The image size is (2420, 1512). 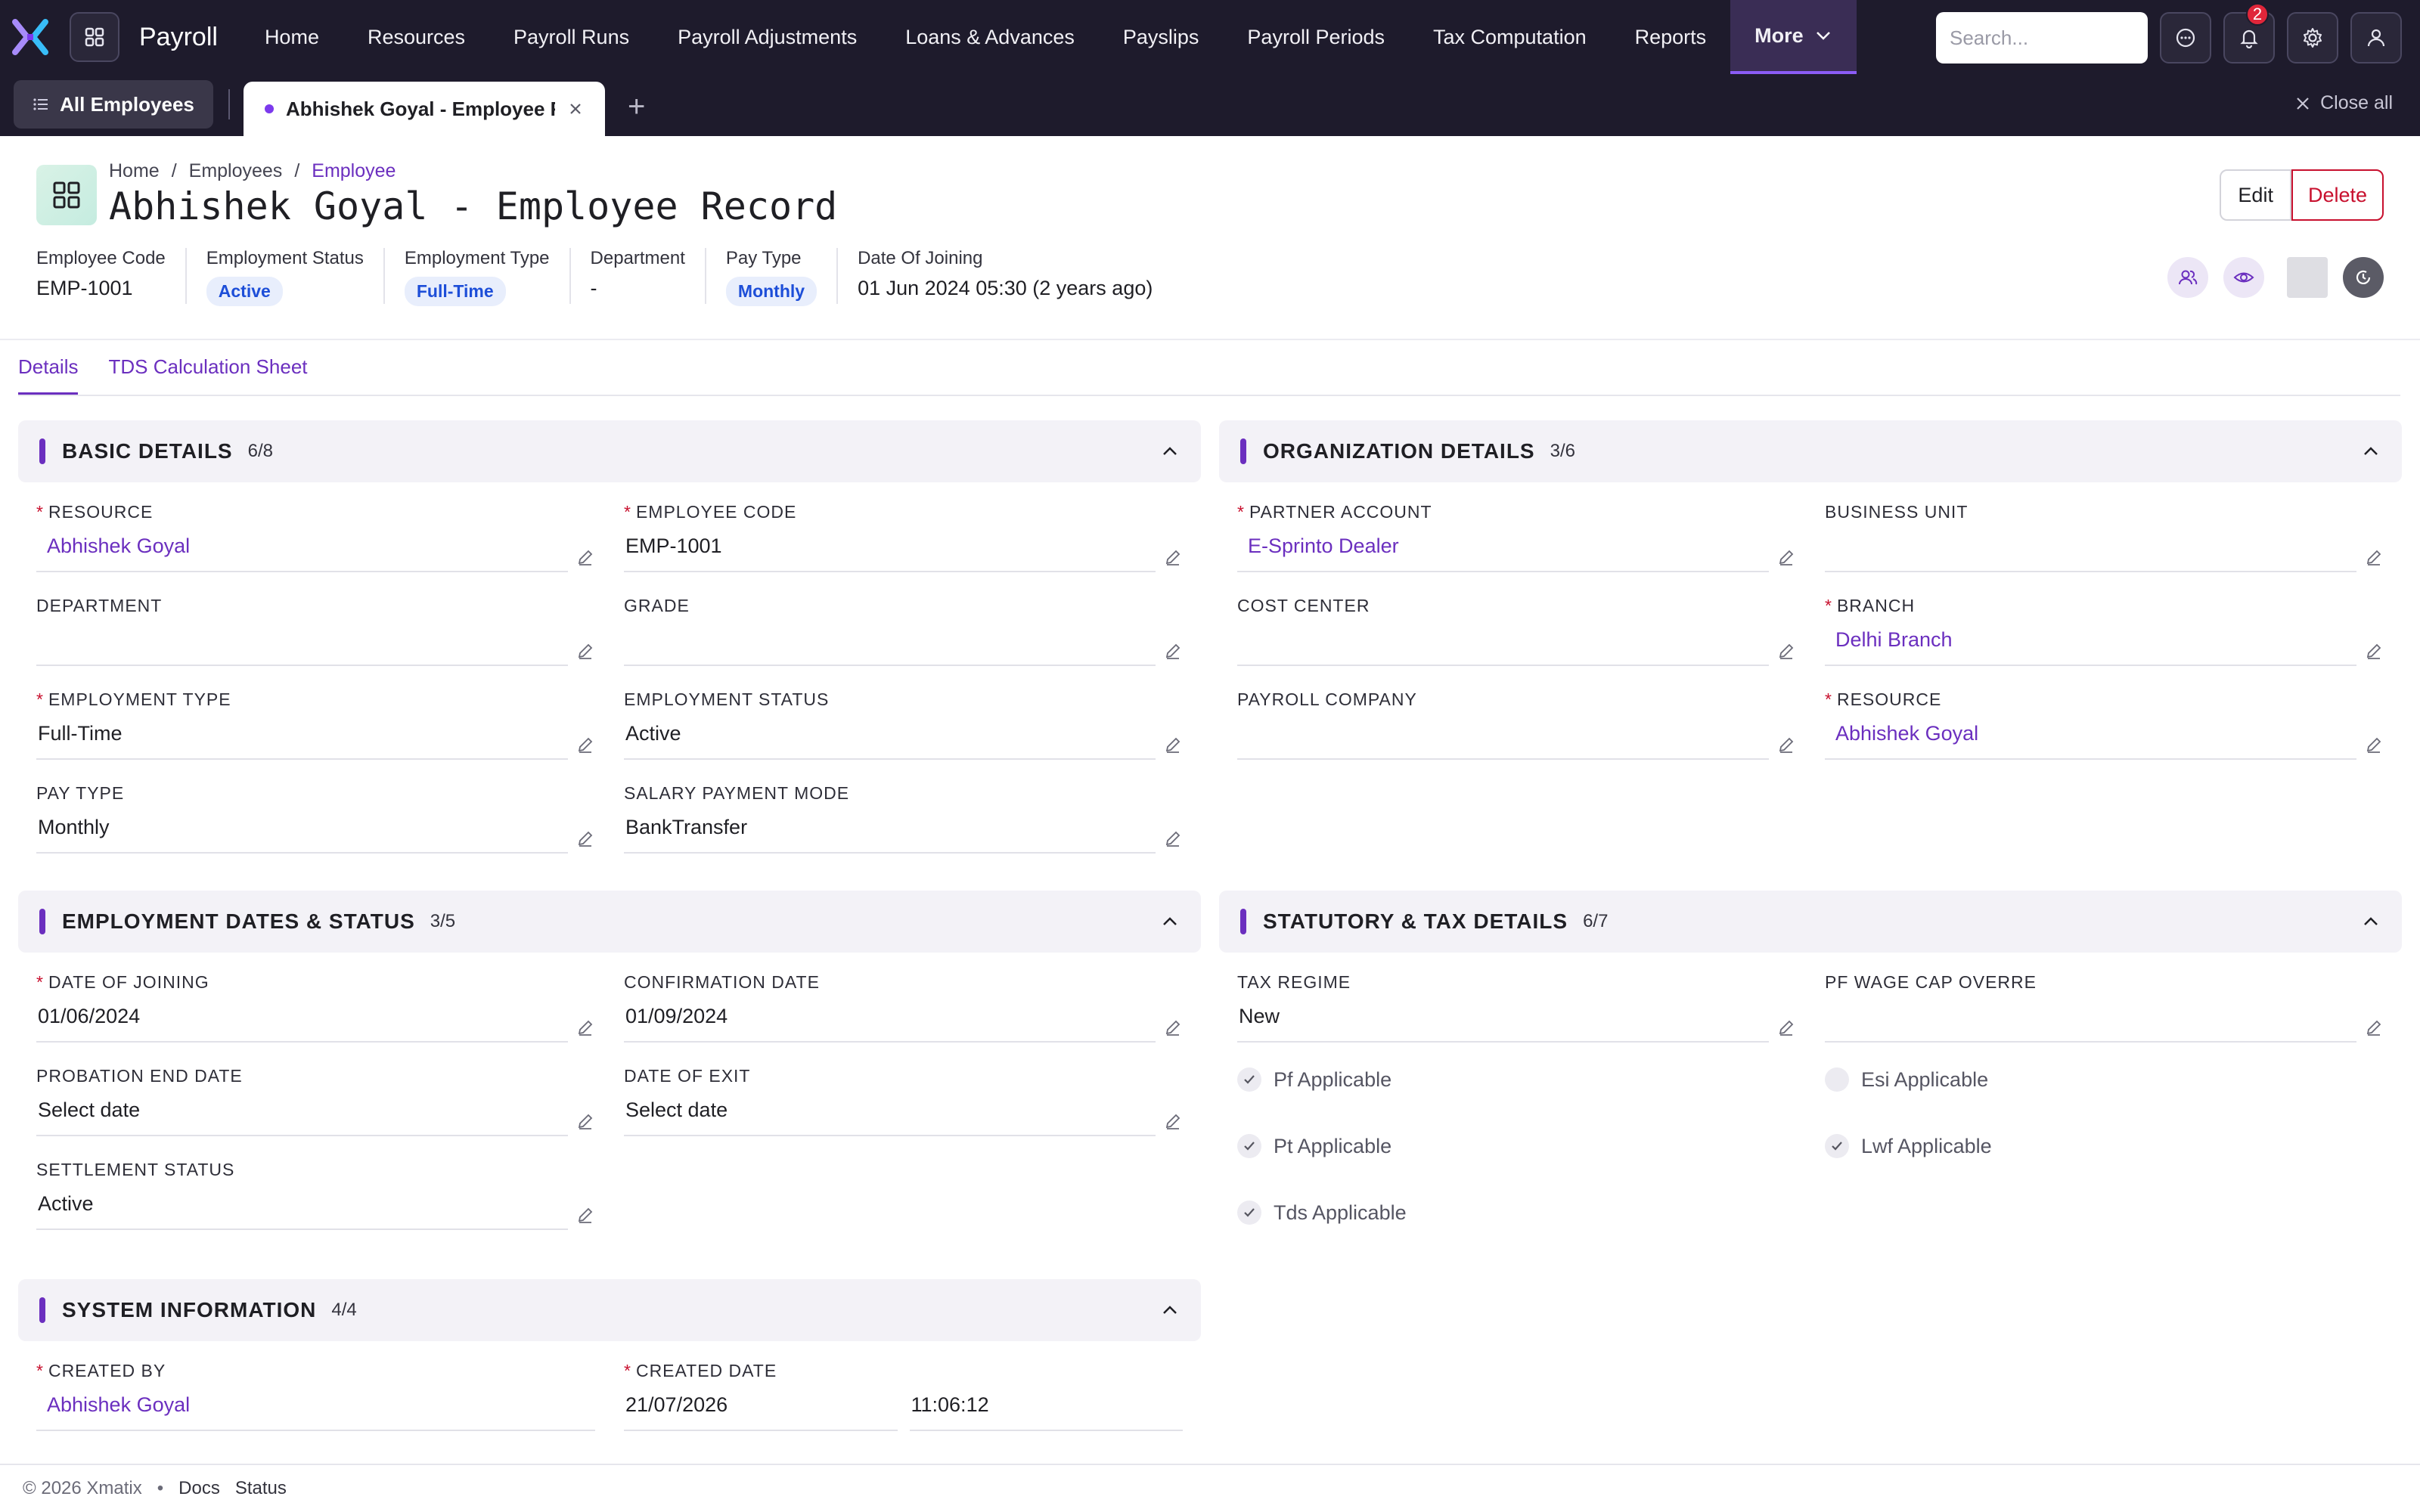 What do you see at coordinates (1793, 37) in the screenshot?
I see `nav-more-menu: More` at bounding box center [1793, 37].